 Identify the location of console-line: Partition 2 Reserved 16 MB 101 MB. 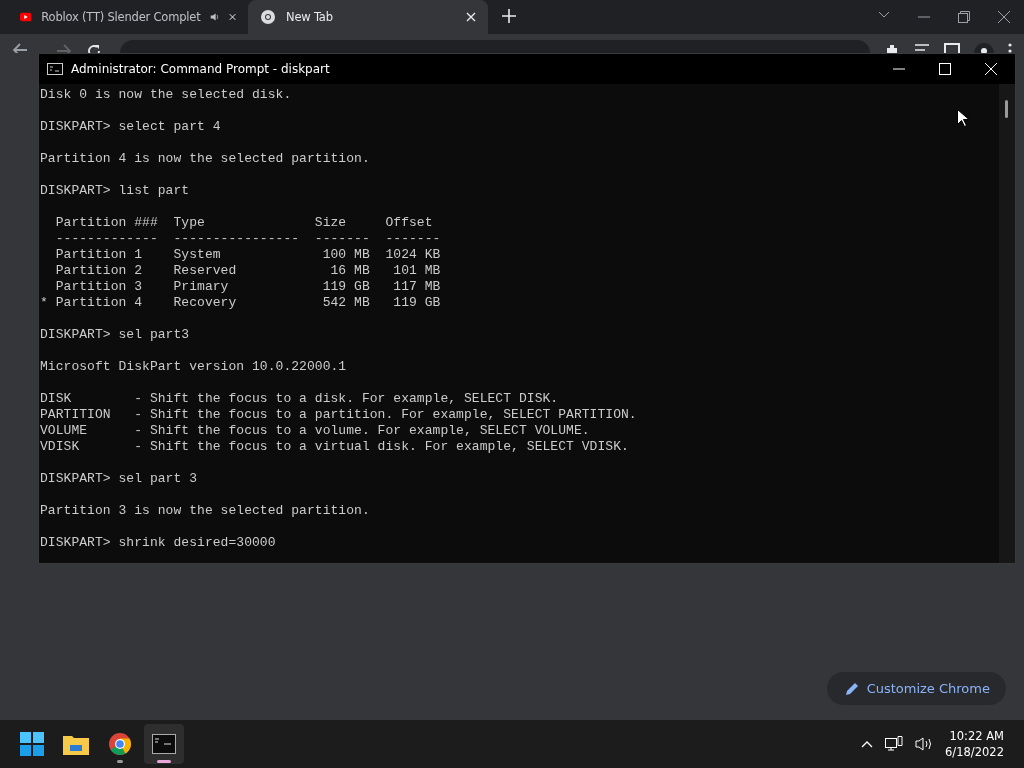
(247, 271).